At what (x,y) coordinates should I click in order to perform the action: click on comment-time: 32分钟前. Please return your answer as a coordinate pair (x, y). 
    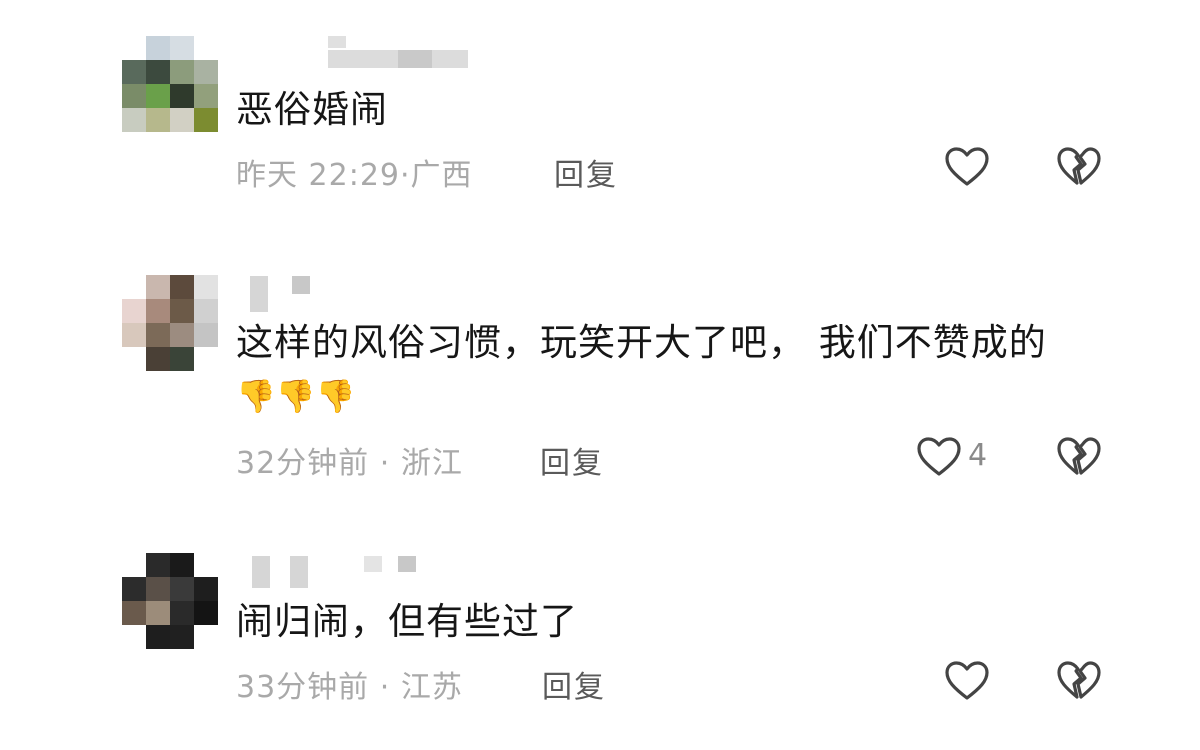
    Looking at the image, I should click on (303, 463).